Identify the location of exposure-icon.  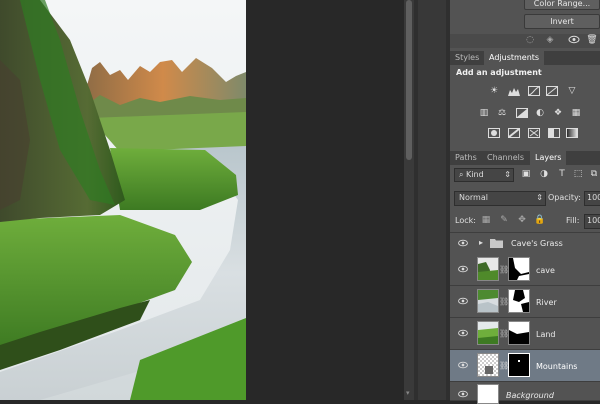
(552, 91).